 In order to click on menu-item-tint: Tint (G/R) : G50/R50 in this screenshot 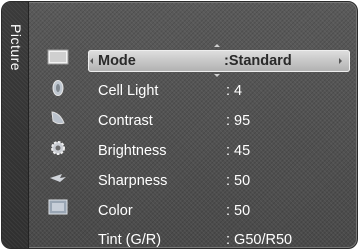, I will do `click(219, 238)`.